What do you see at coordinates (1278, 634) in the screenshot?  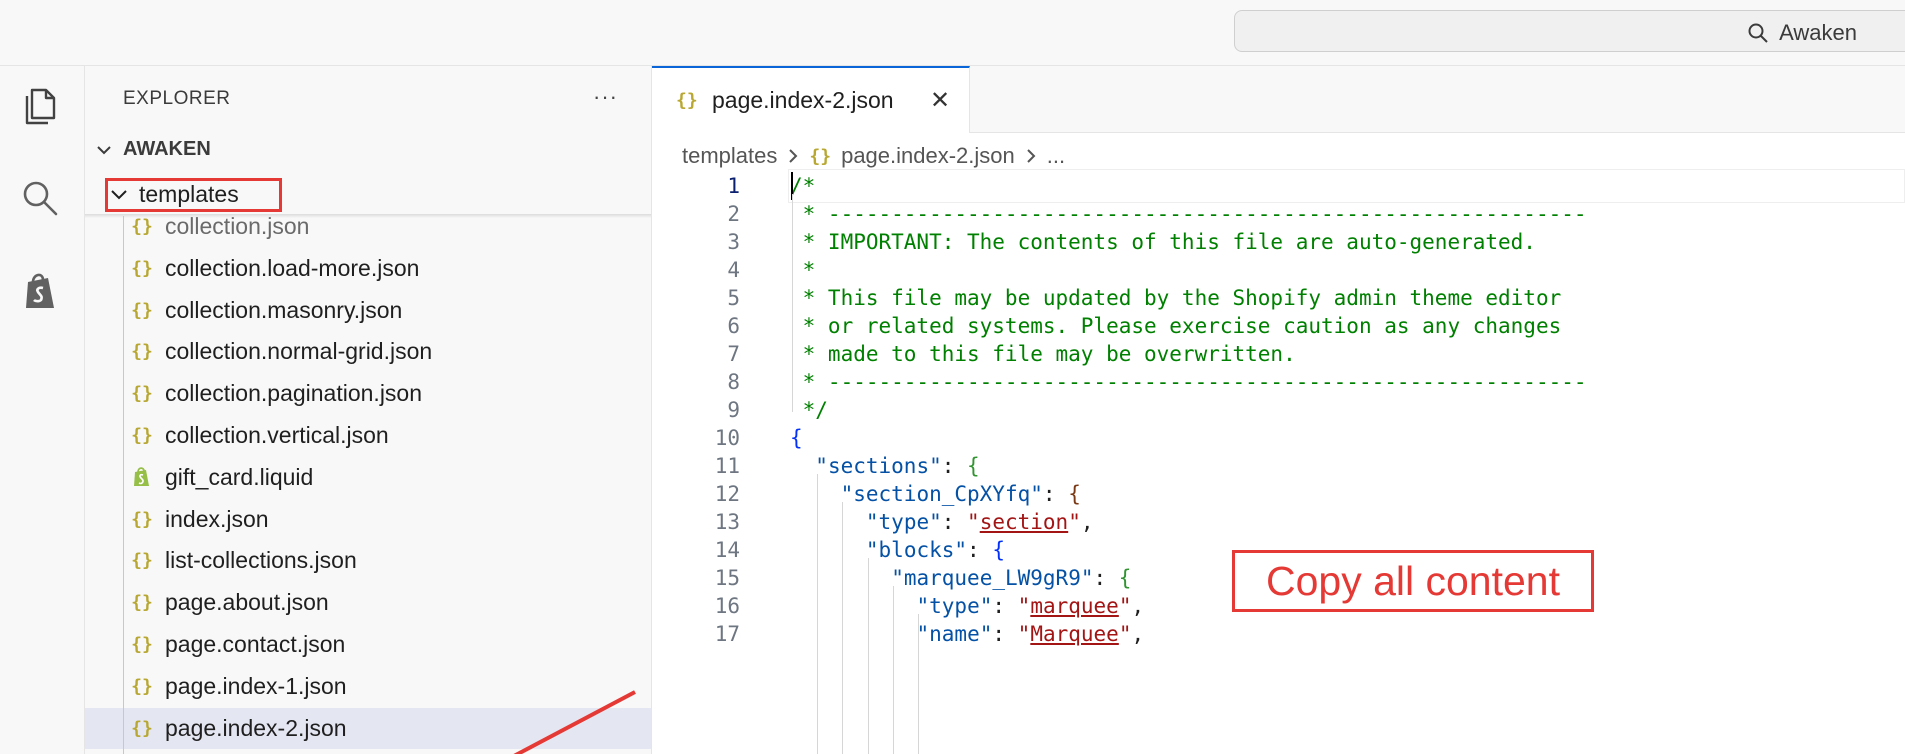 I see `code-line: 17 "name": "Marquee",` at bounding box center [1278, 634].